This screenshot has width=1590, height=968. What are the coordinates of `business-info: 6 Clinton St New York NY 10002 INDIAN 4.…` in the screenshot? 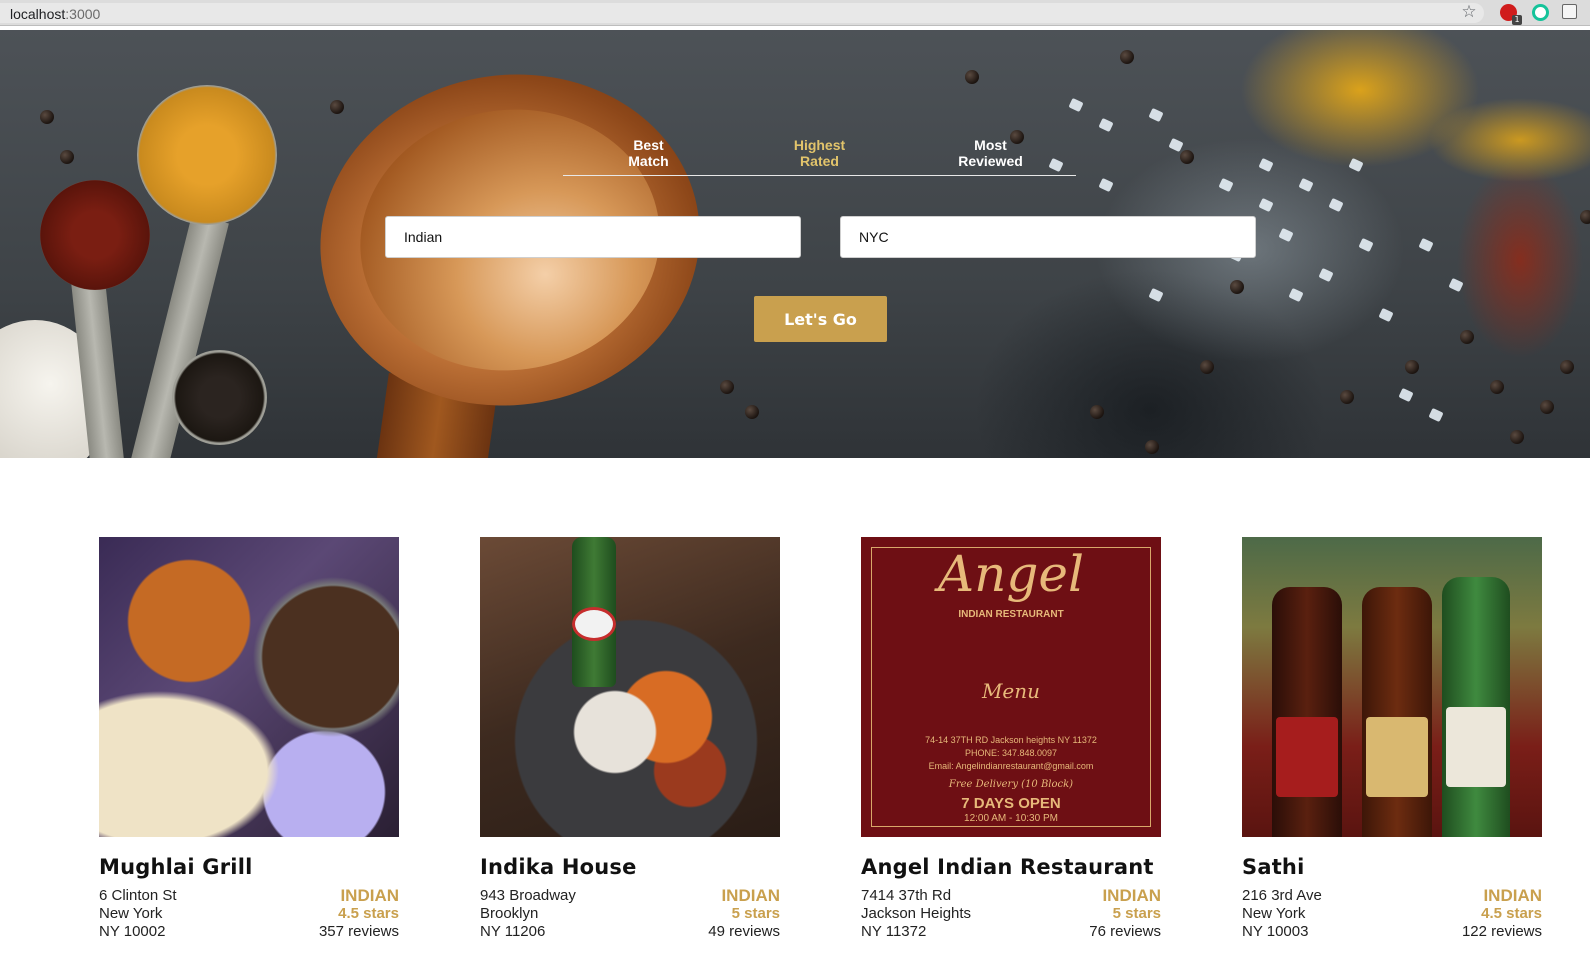 It's located at (249, 914).